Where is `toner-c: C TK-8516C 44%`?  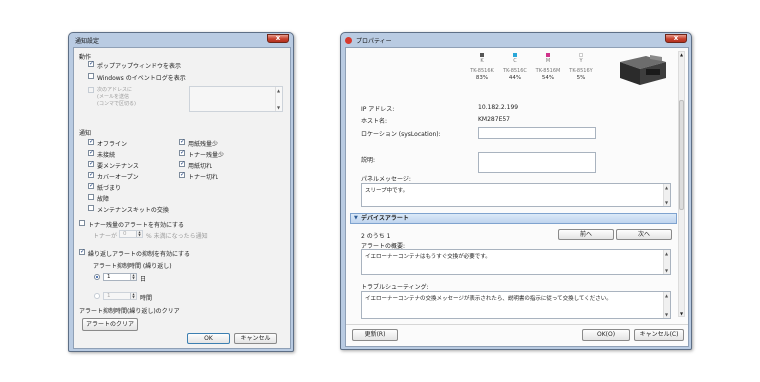
toner-c: C TK-8516C 44% is located at coordinates (515, 67).